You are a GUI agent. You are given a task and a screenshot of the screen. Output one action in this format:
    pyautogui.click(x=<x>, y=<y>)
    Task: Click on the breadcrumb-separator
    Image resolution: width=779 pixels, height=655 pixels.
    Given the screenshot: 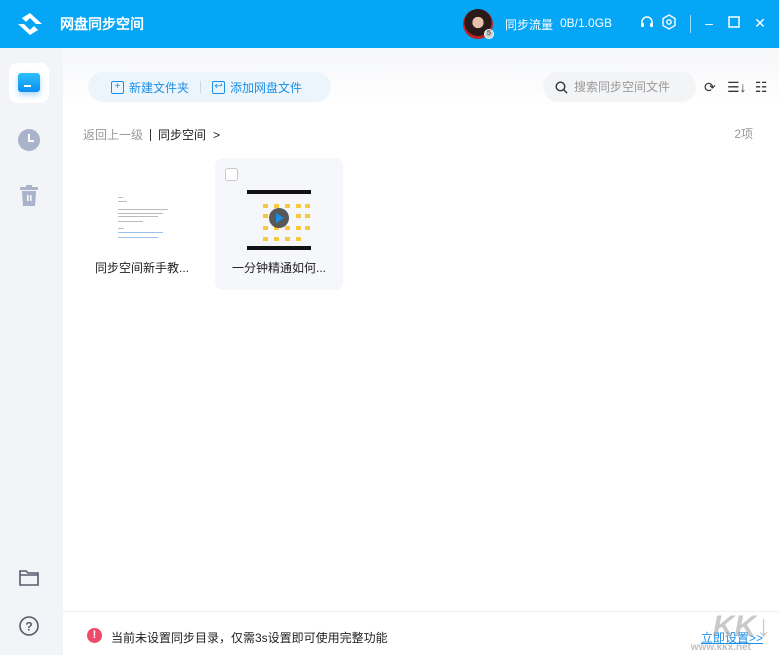 What is the action you would take?
    pyautogui.click(x=151, y=134)
    